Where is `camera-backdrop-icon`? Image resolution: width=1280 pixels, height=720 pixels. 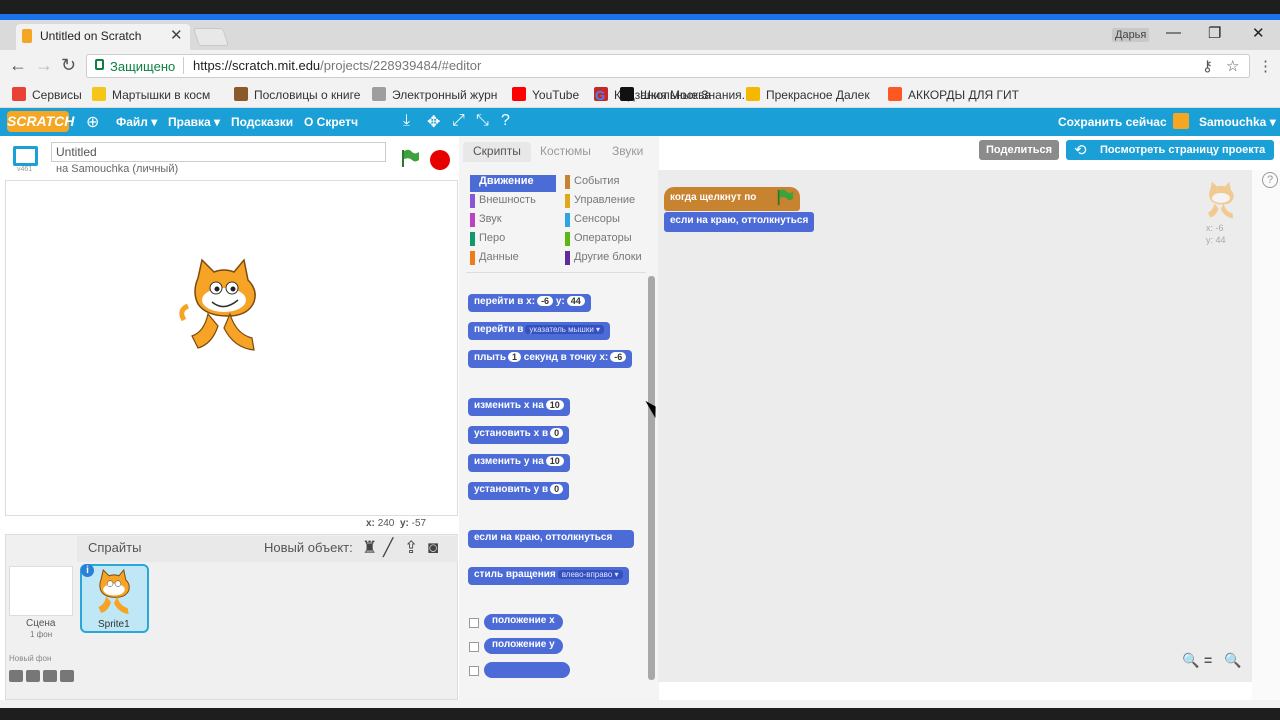 camera-backdrop-icon is located at coordinates (67, 676).